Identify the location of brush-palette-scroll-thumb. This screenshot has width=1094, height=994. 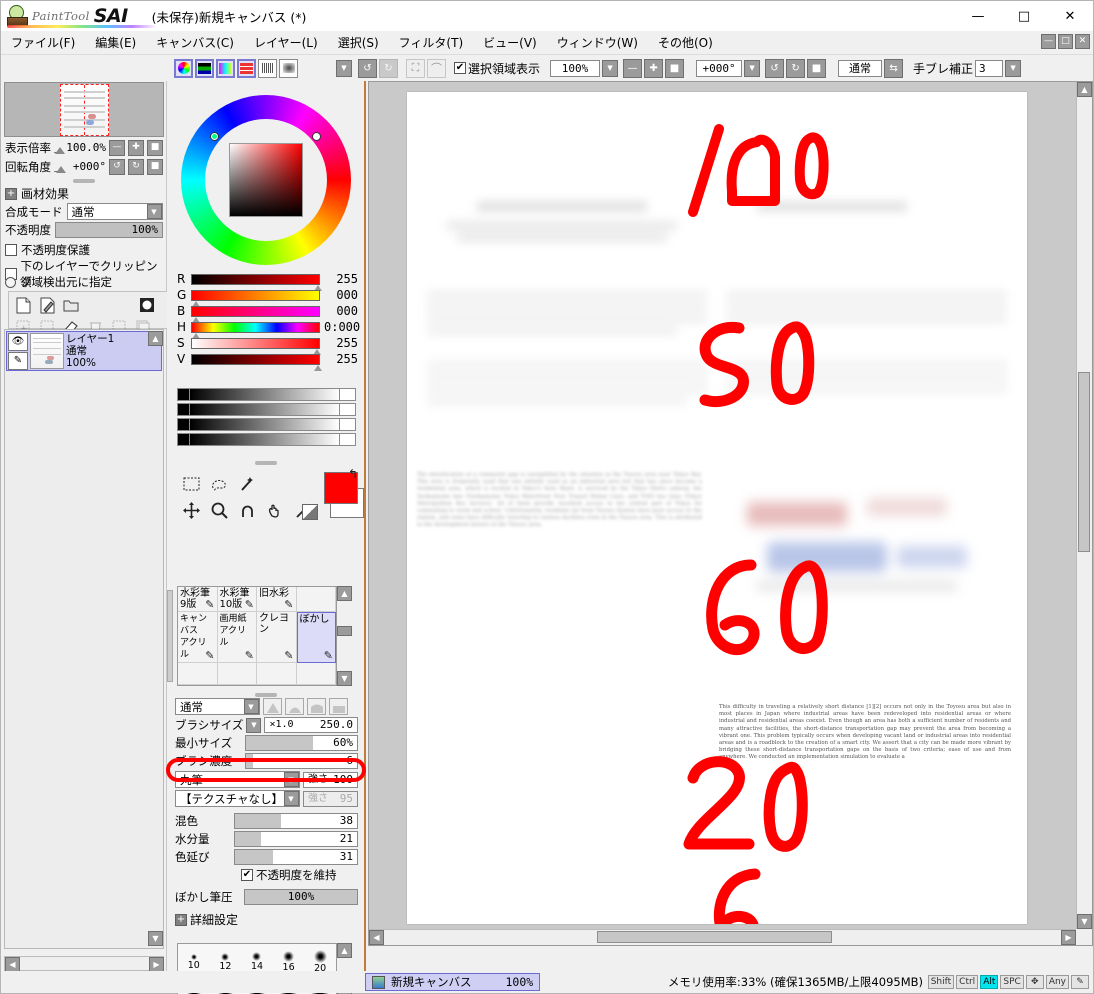
(344, 631).